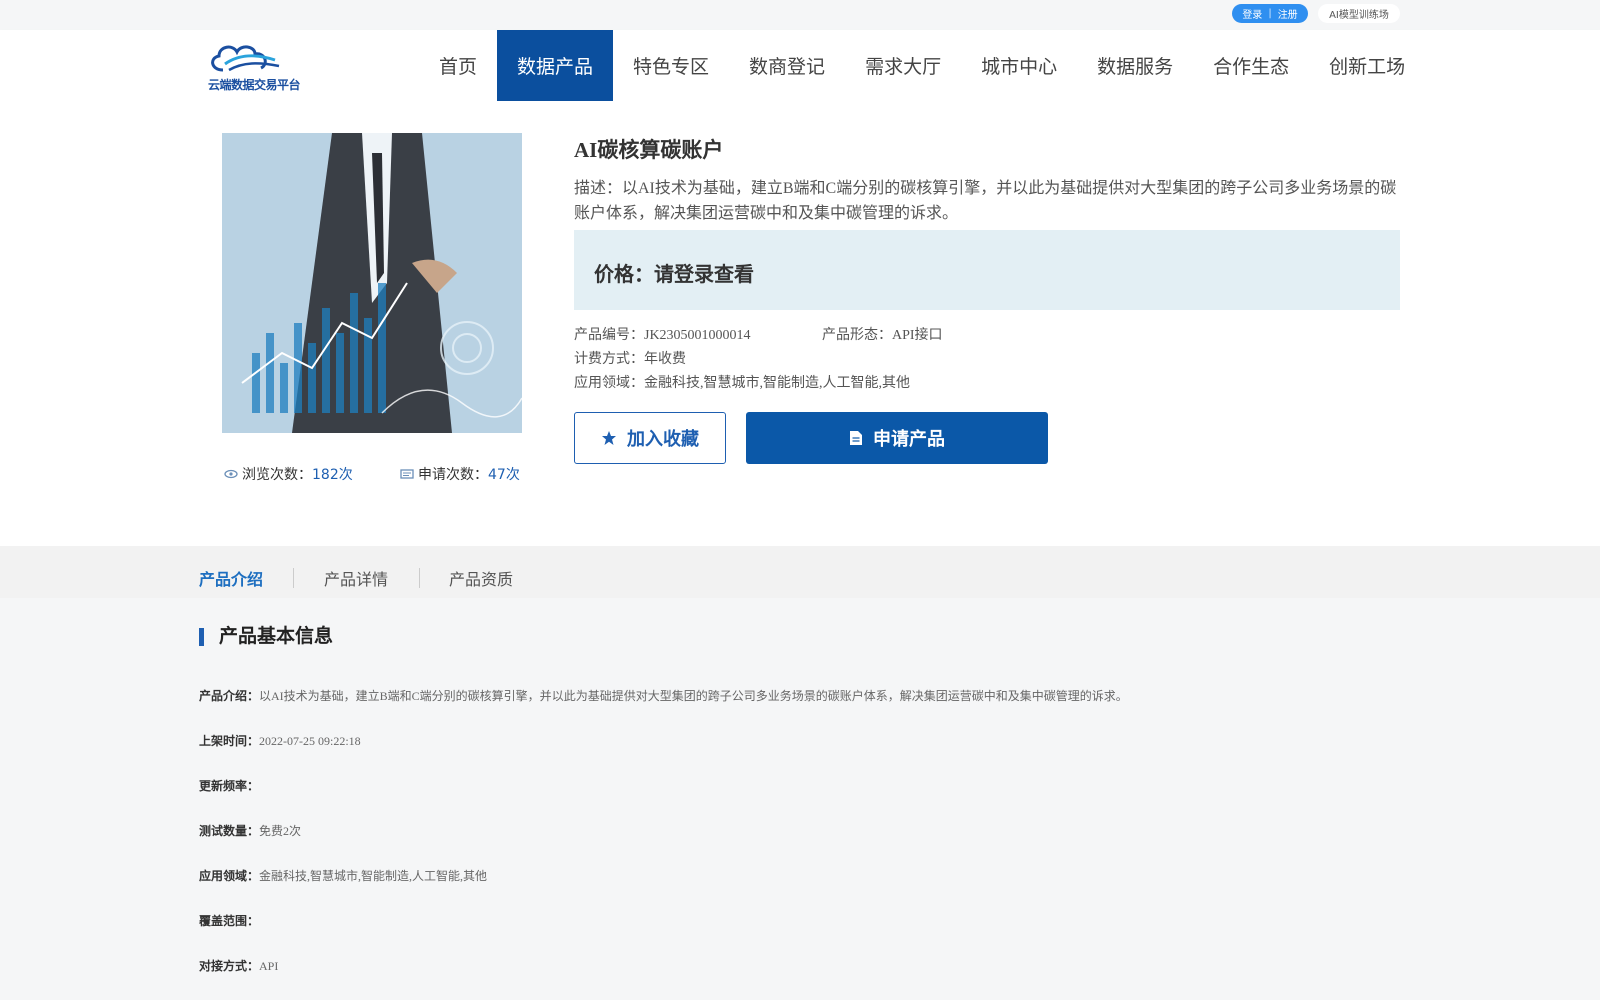  I want to click on info-row-test-quantity: 测试数量：免费2次, so click(250, 830).